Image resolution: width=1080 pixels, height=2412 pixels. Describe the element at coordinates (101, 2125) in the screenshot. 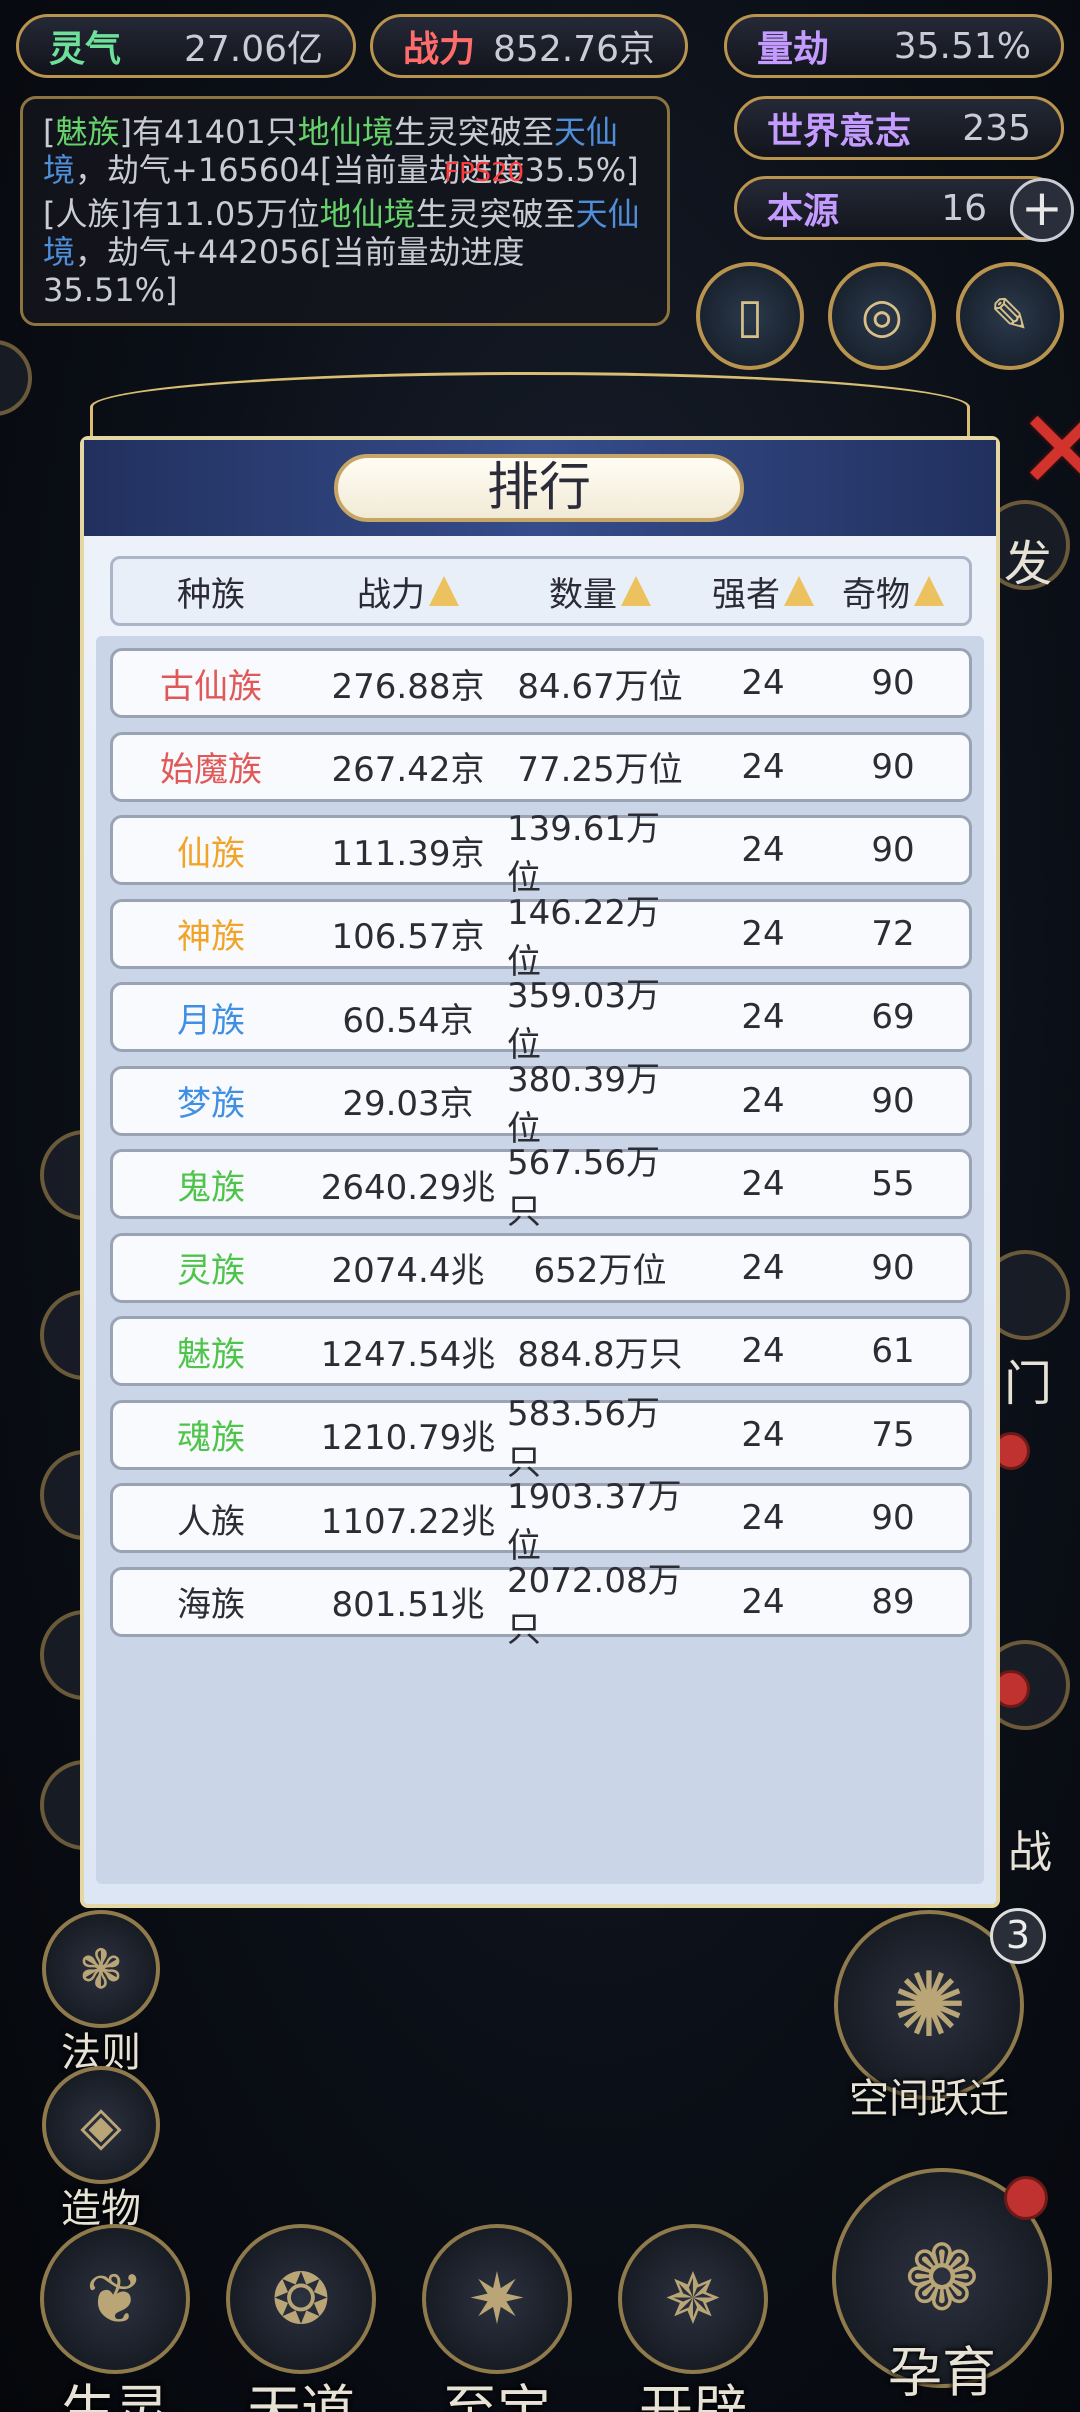

I see `create-icon: ◈` at that location.